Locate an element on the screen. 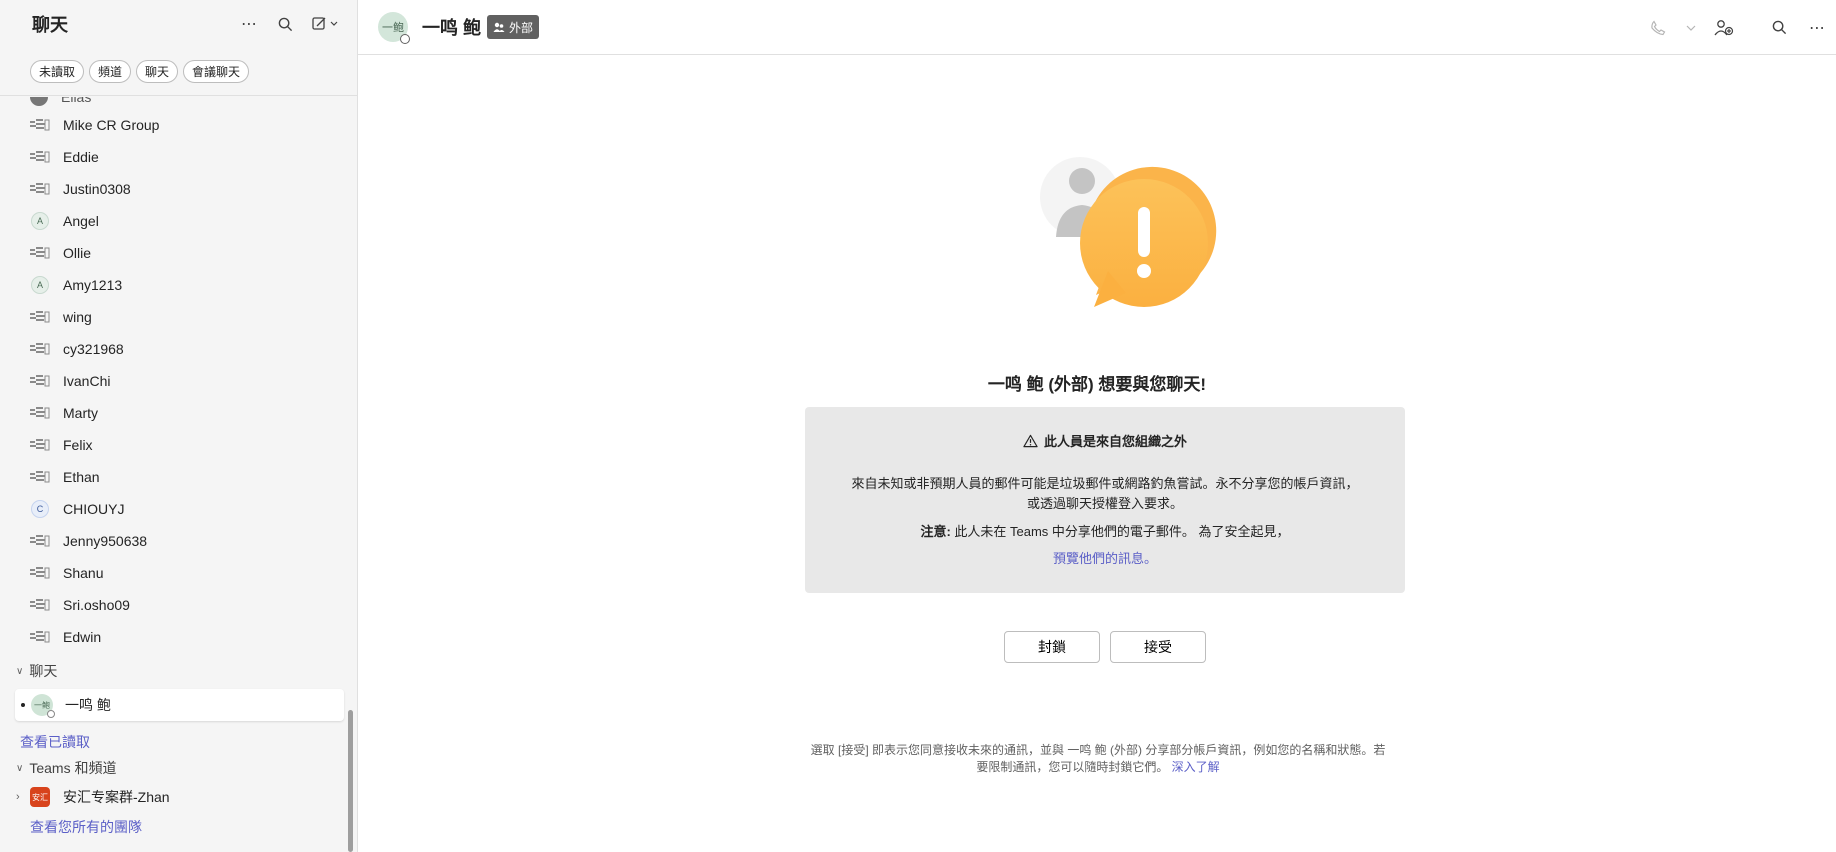 This screenshot has width=1836, height=852. chat-list-item-label: Ethan is located at coordinates (81, 477).